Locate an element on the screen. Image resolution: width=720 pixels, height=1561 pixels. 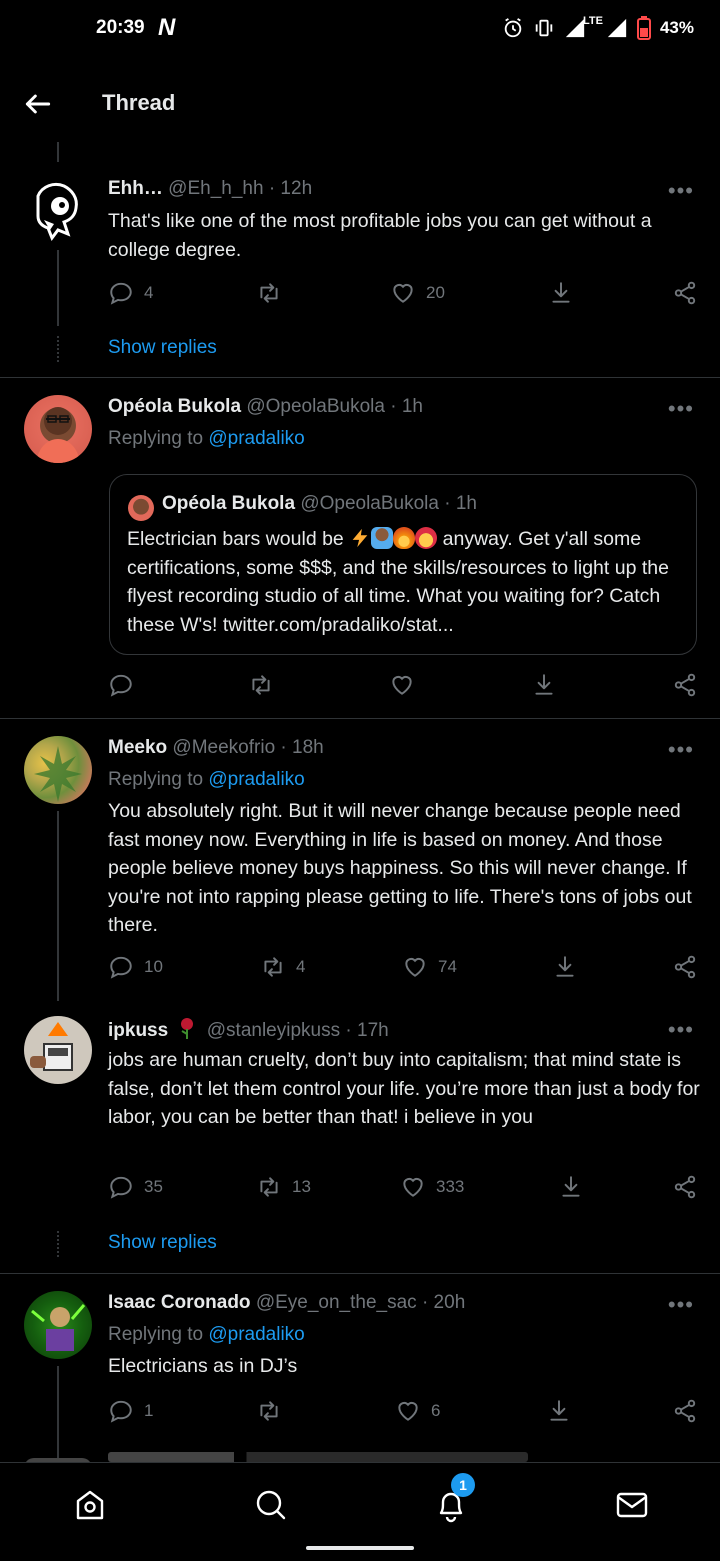
vibrate-icon is located at coordinates (544, 28).